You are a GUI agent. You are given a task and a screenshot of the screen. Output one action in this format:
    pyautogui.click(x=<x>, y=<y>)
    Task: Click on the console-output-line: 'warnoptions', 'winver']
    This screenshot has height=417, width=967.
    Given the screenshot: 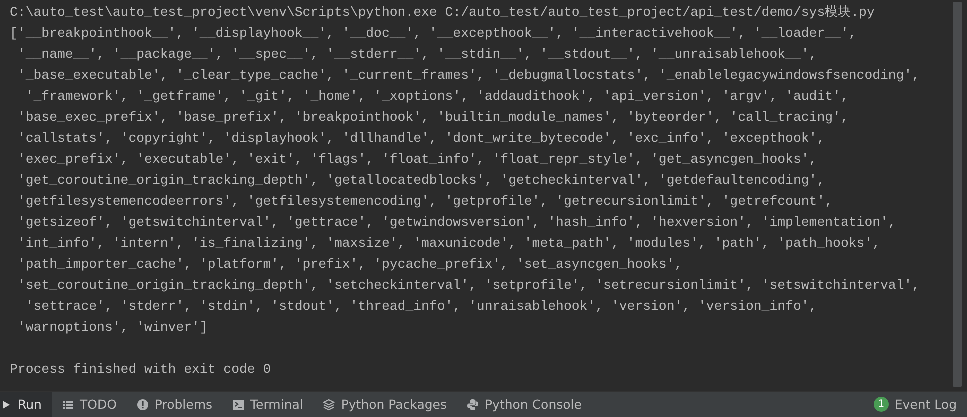 What is the action you would take?
    pyautogui.click(x=112, y=328)
    